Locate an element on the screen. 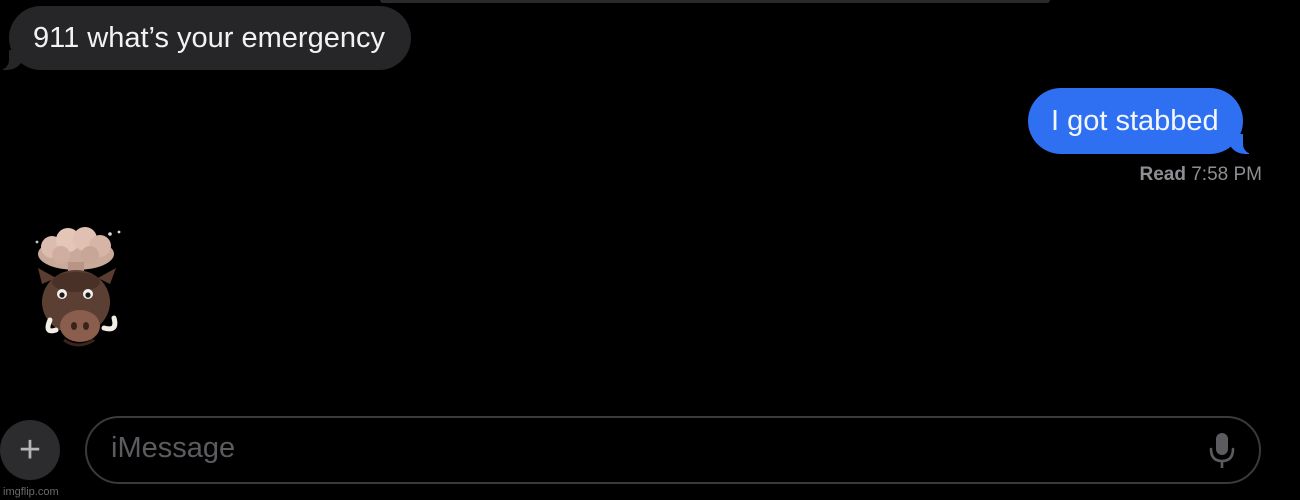 This screenshot has height=500, width=1300. read-receipt-time: 7:58 PM is located at coordinates (1226, 174).